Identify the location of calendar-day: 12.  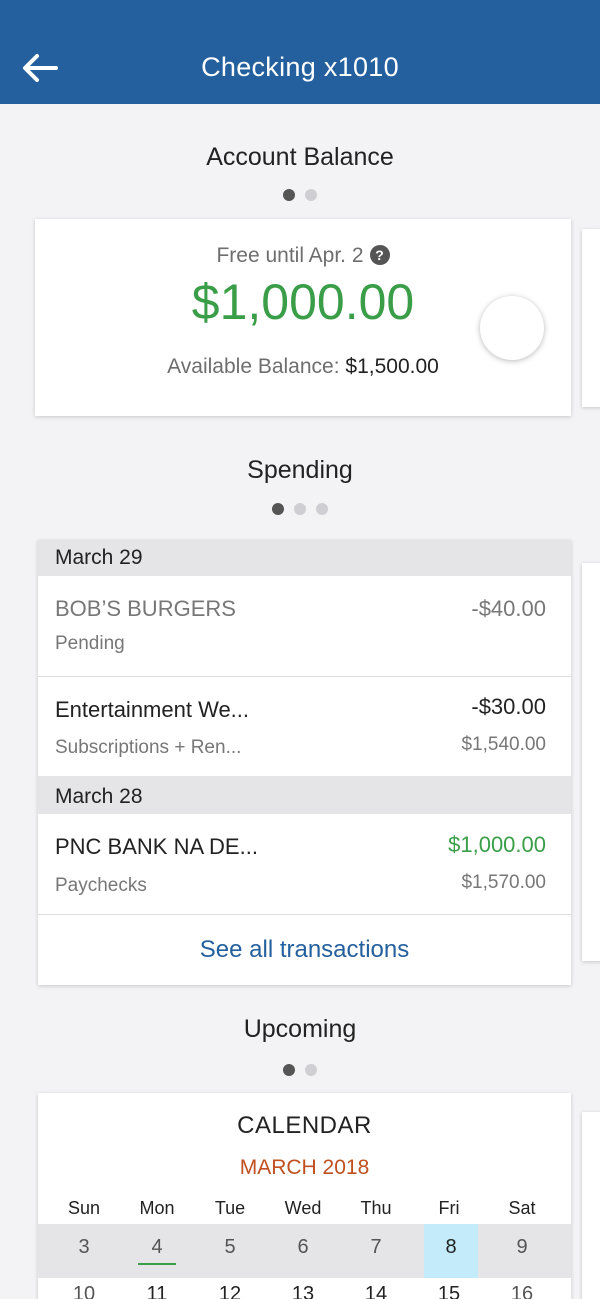
(230, 1289).